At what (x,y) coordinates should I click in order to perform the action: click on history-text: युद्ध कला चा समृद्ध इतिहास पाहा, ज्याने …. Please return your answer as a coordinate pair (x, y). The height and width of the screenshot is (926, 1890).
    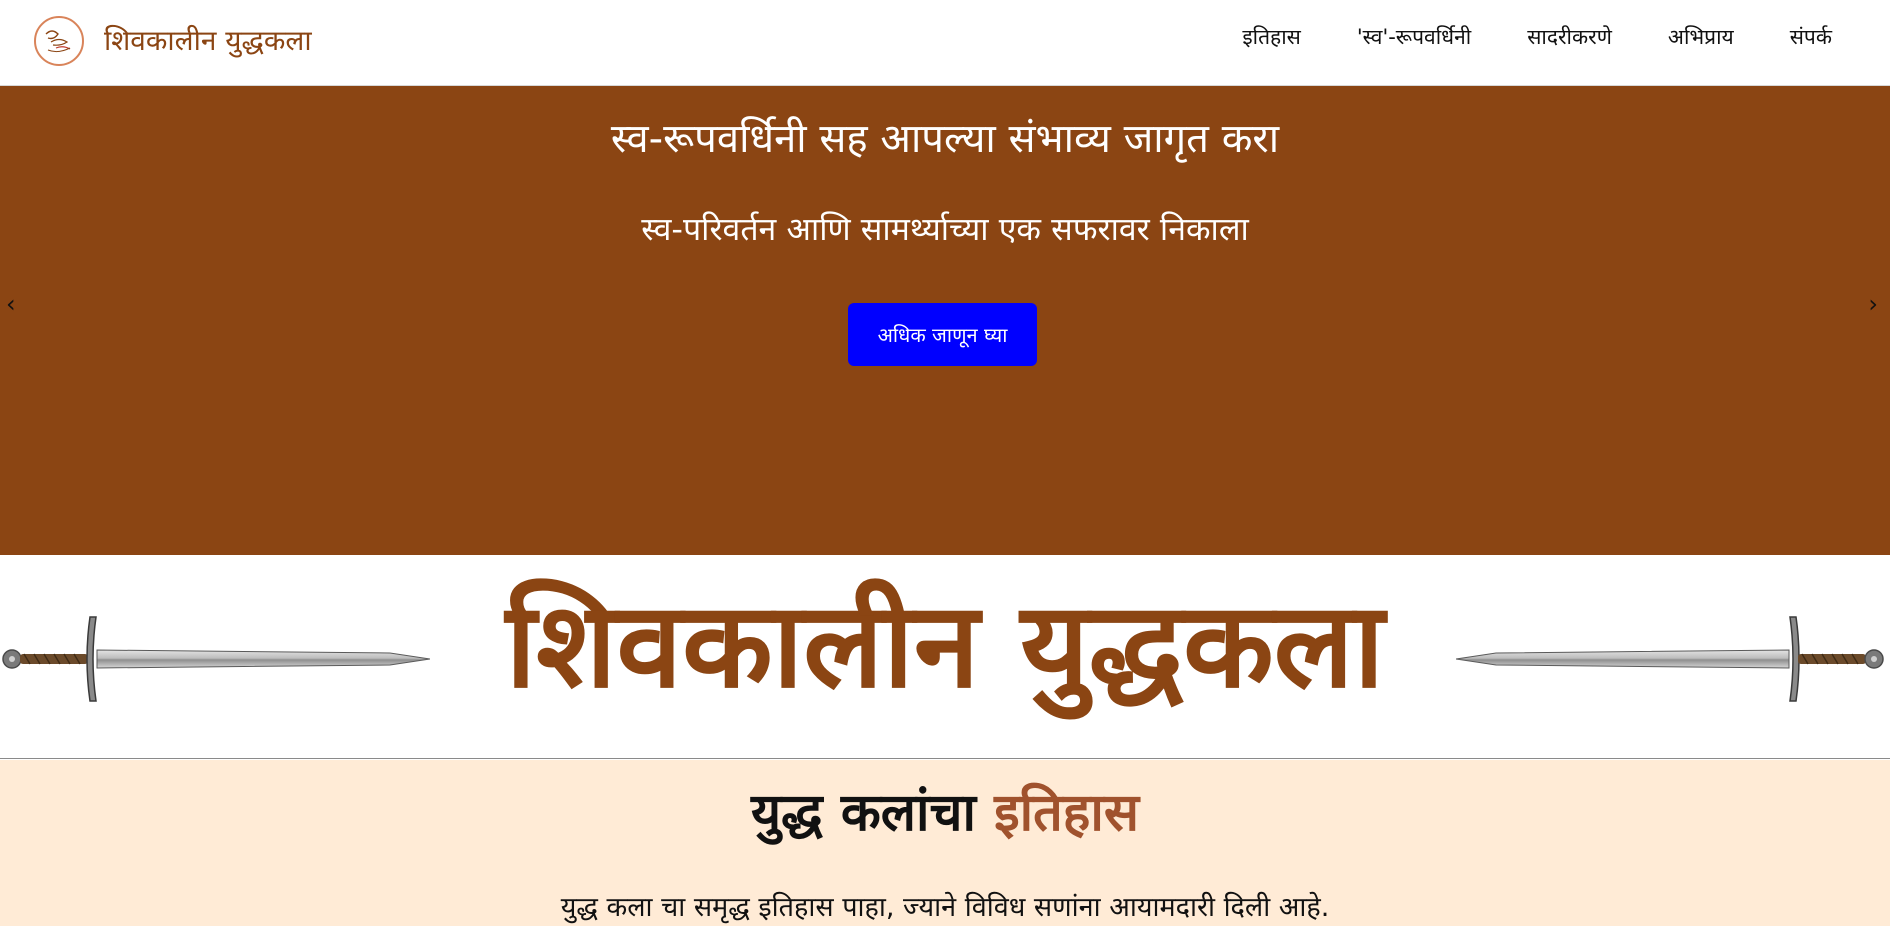
    Looking at the image, I should click on (945, 907).